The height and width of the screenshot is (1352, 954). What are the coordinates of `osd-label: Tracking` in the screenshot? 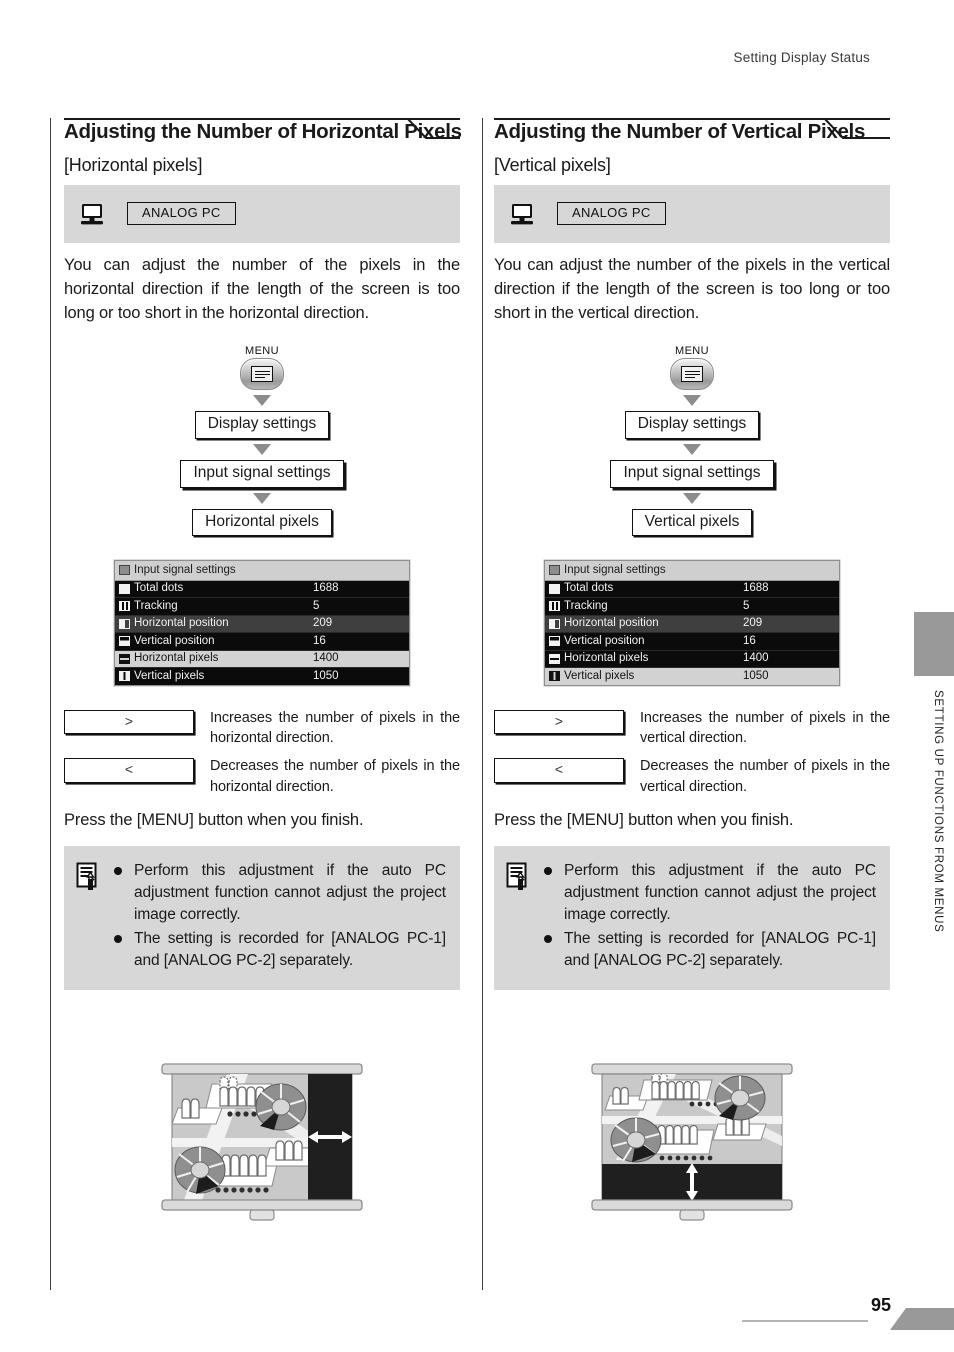 It's located at (156, 605).